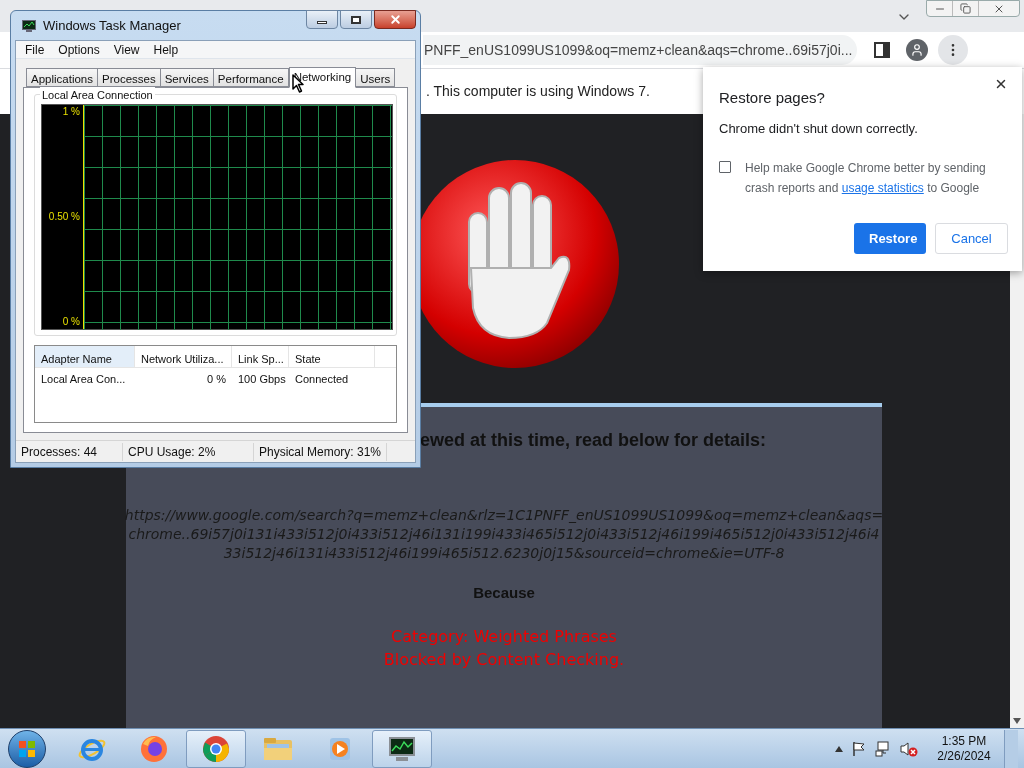 This screenshot has height=768, width=1024. What do you see at coordinates (112, 25) in the screenshot?
I see `window-title: Windows Task Manager` at bounding box center [112, 25].